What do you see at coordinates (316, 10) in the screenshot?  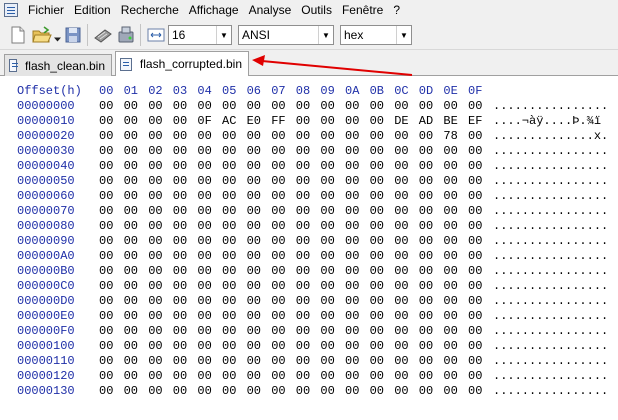 I see `menu-outils: Outils` at bounding box center [316, 10].